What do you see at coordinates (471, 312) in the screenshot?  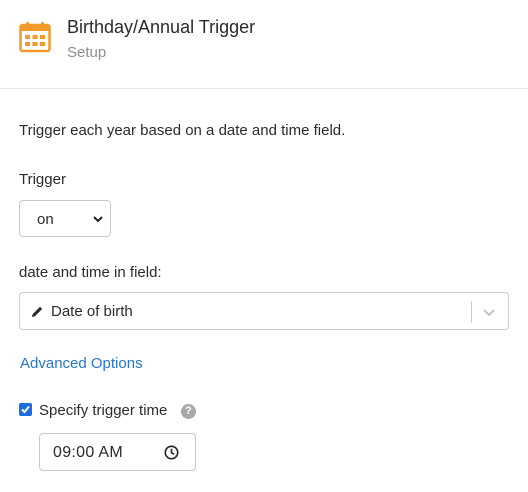 I see `select-divider` at bounding box center [471, 312].